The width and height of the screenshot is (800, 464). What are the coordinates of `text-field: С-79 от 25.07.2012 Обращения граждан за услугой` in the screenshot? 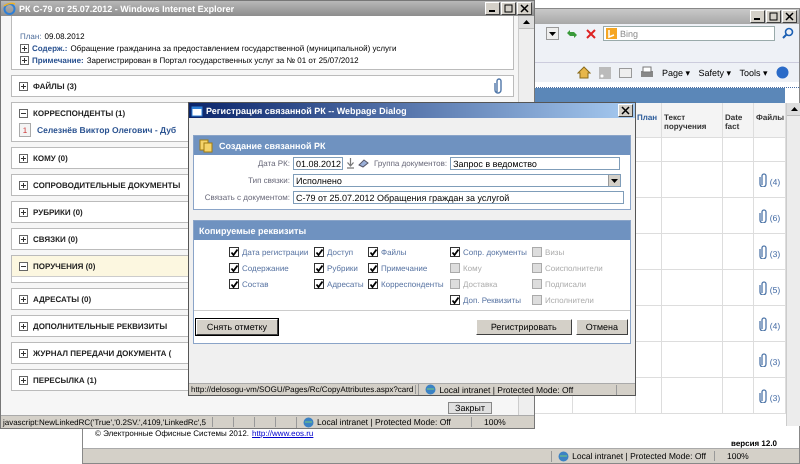 It's located at (458, 197).